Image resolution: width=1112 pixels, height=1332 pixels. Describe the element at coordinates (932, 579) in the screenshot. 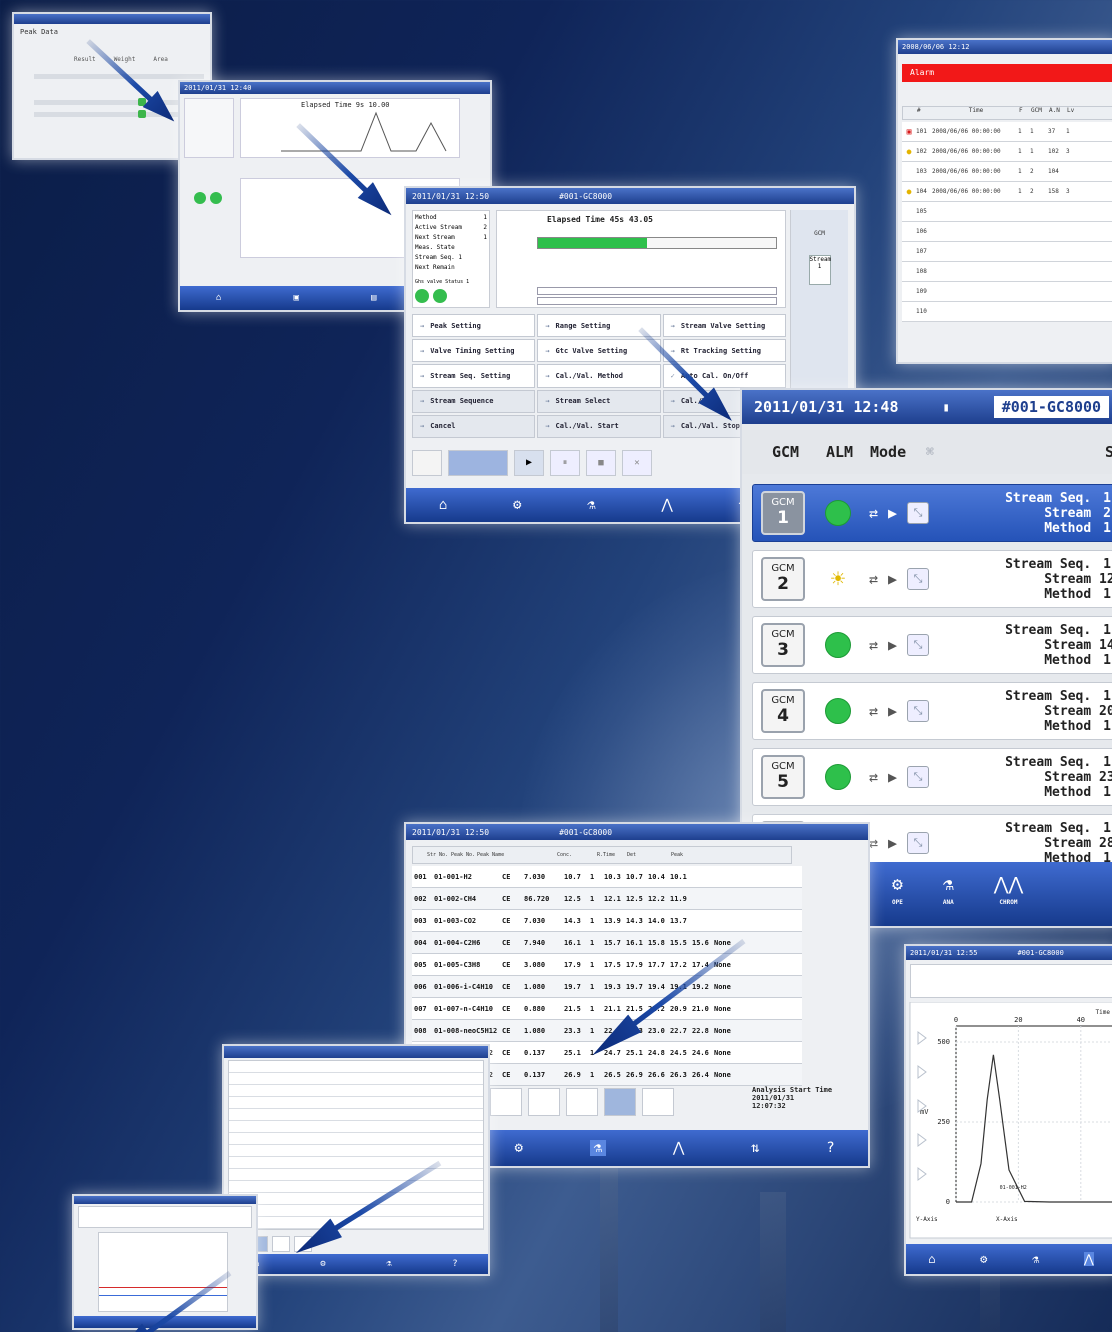

I see `gcm-row: GCM2 ☀ ⇄ ▶ ⤡ Stream Seq. 1Stream 12Method 1` at that location.